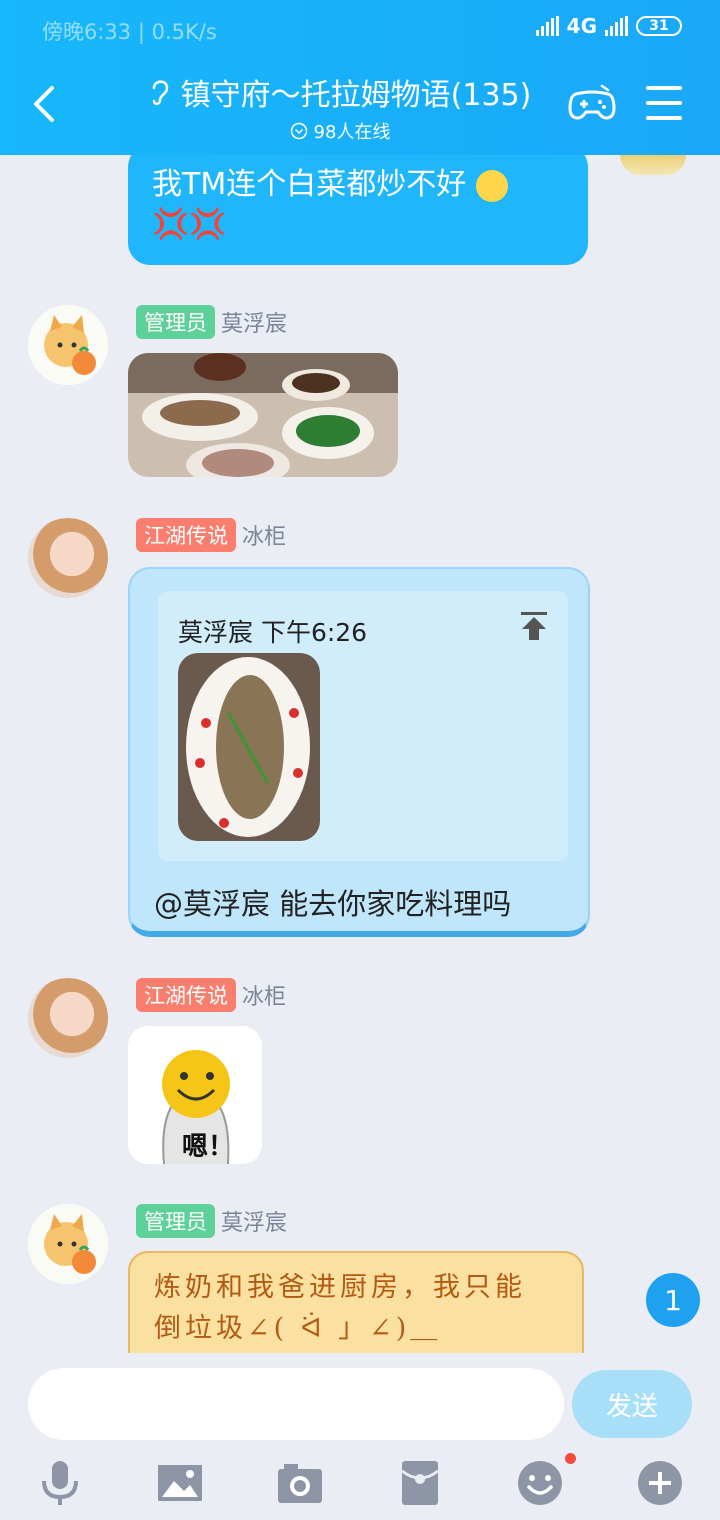 The height and width of the screenshot is (1520, 720). Describe the element at coordinates (547, 26) in the screenshot. I see `signal-icon` at that location.